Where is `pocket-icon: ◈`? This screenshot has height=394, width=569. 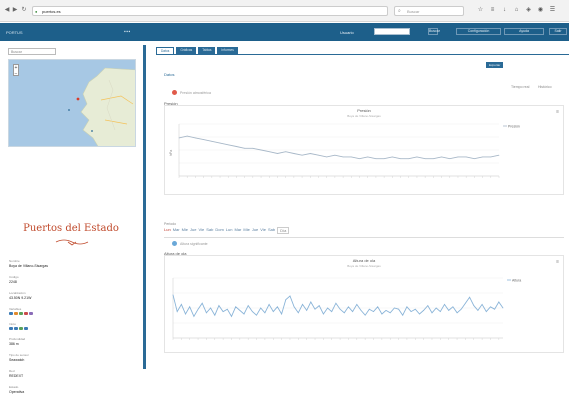
pocket-icon: ◈ is located at coordinates (528, 10).